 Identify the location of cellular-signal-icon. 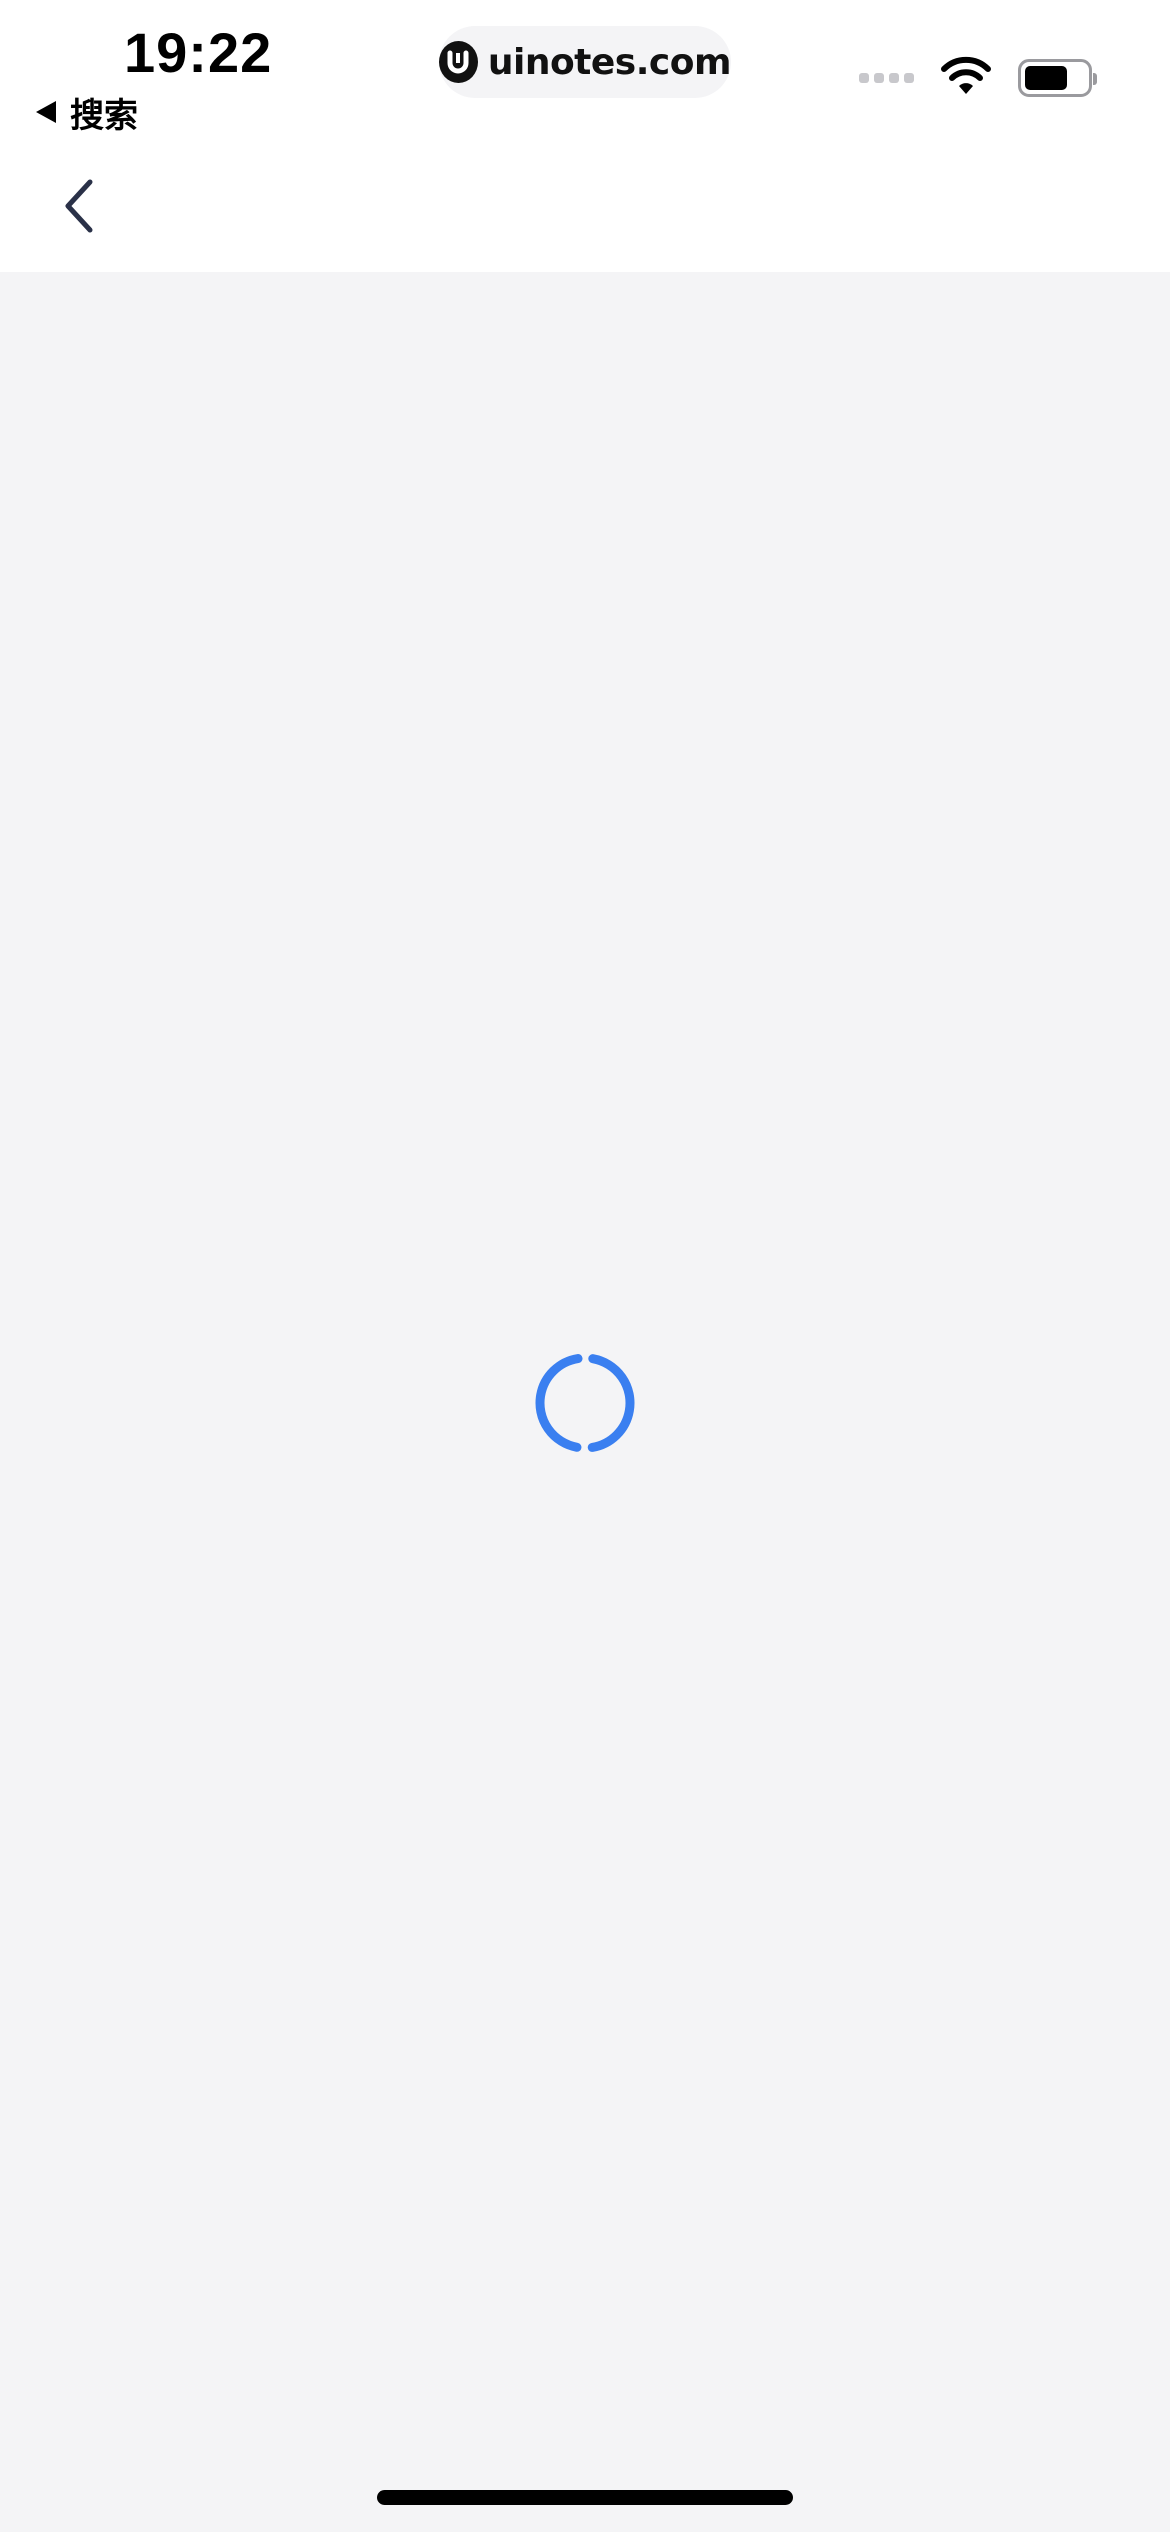
(886, 78).